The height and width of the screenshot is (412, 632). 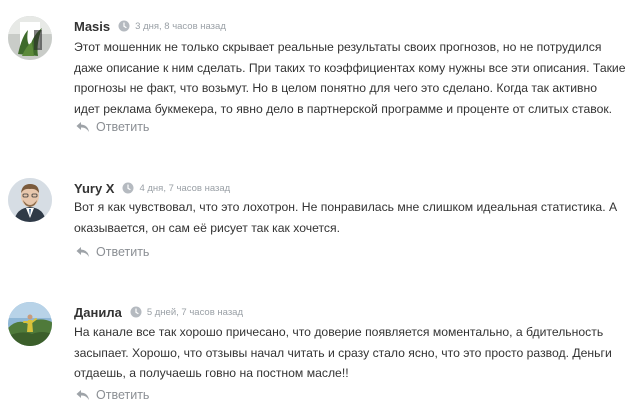 I want to click on comment-author: Данила, so click(x=98, y=312).